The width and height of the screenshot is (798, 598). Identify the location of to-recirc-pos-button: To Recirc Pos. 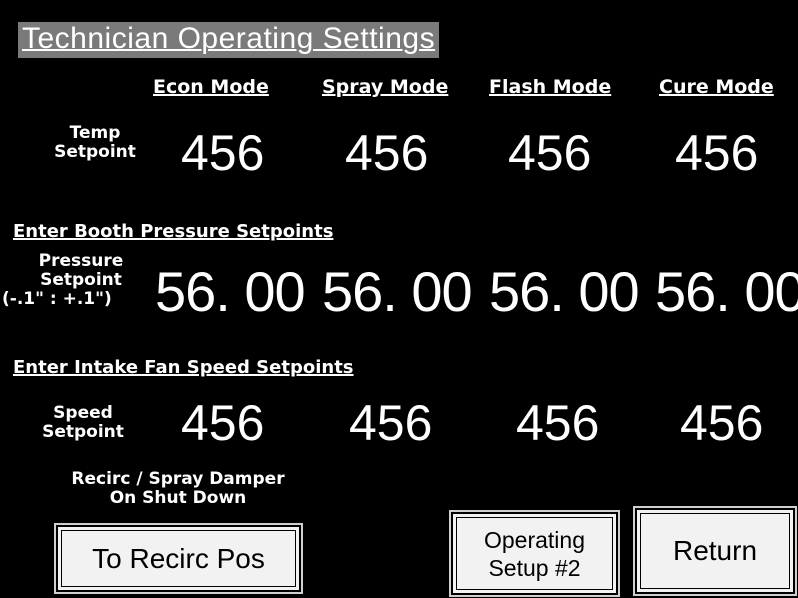
(178, 558).